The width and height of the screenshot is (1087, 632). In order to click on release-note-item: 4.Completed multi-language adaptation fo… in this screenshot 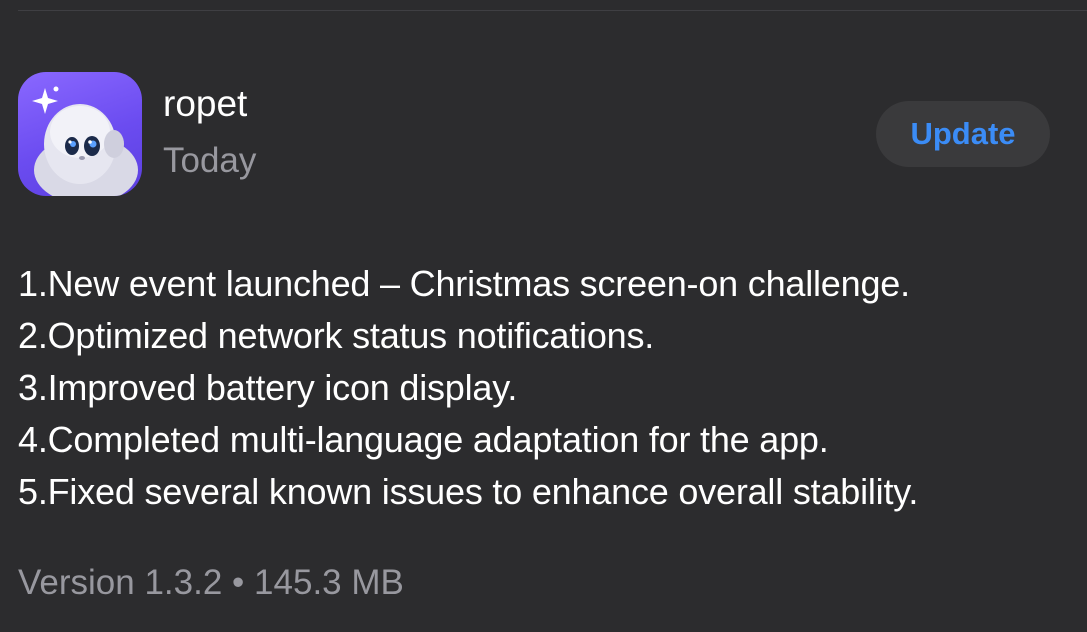, I will do `click(423, 439)`.